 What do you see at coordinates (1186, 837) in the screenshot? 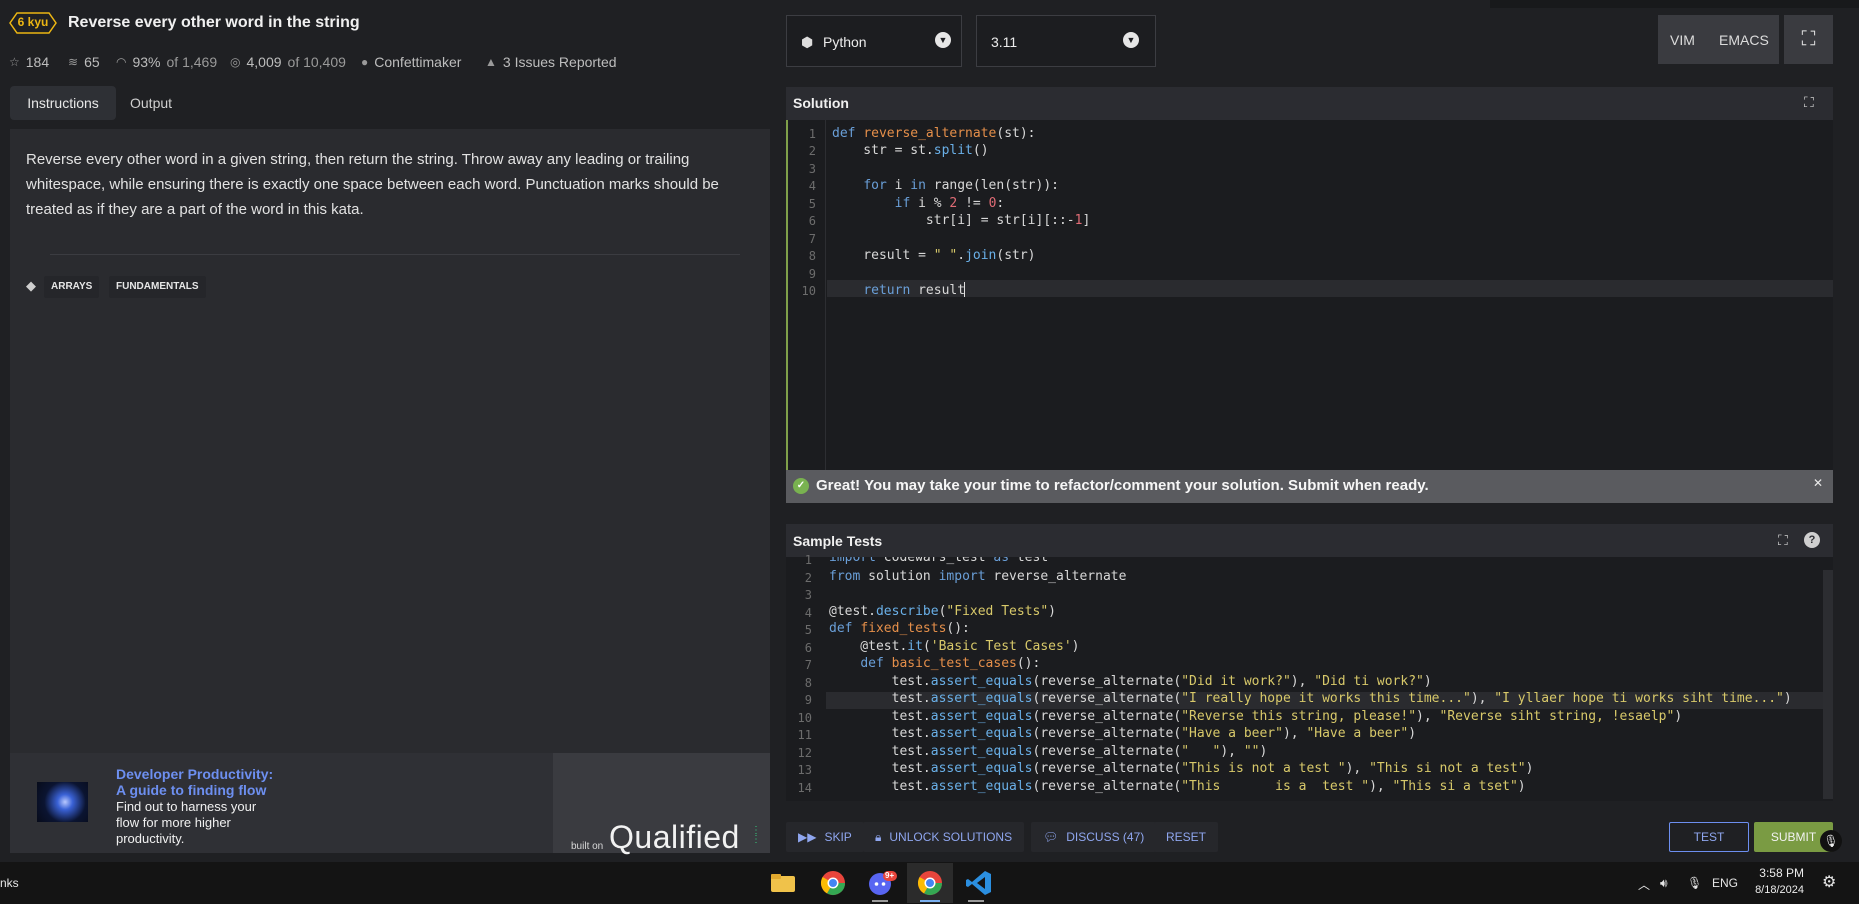
I see `reset-button: RESET` at bounding box center [1186, 837].